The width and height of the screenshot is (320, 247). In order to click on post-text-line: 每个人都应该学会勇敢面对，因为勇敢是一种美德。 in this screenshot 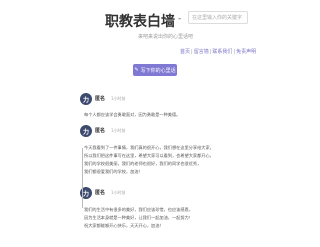, I will do `click(132, 114)`.